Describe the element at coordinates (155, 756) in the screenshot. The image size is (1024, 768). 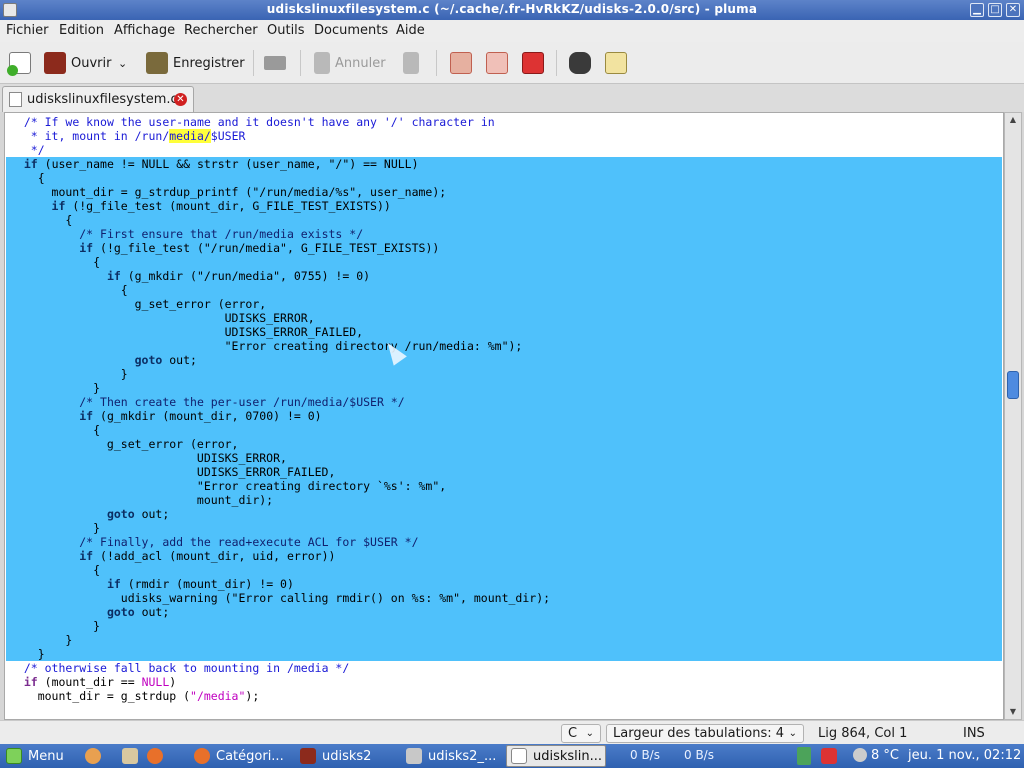
I see `firefox-icon` at that location.